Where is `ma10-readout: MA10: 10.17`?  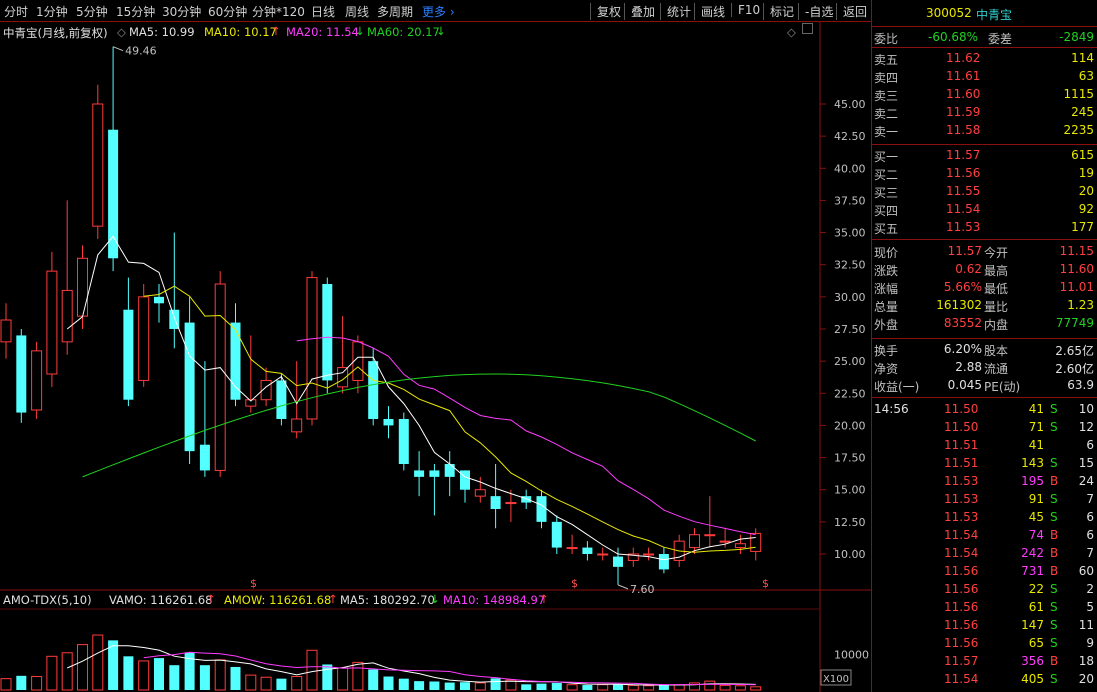 ma10-readout: MA10: 10.17 is located at coordinates (240, 32).